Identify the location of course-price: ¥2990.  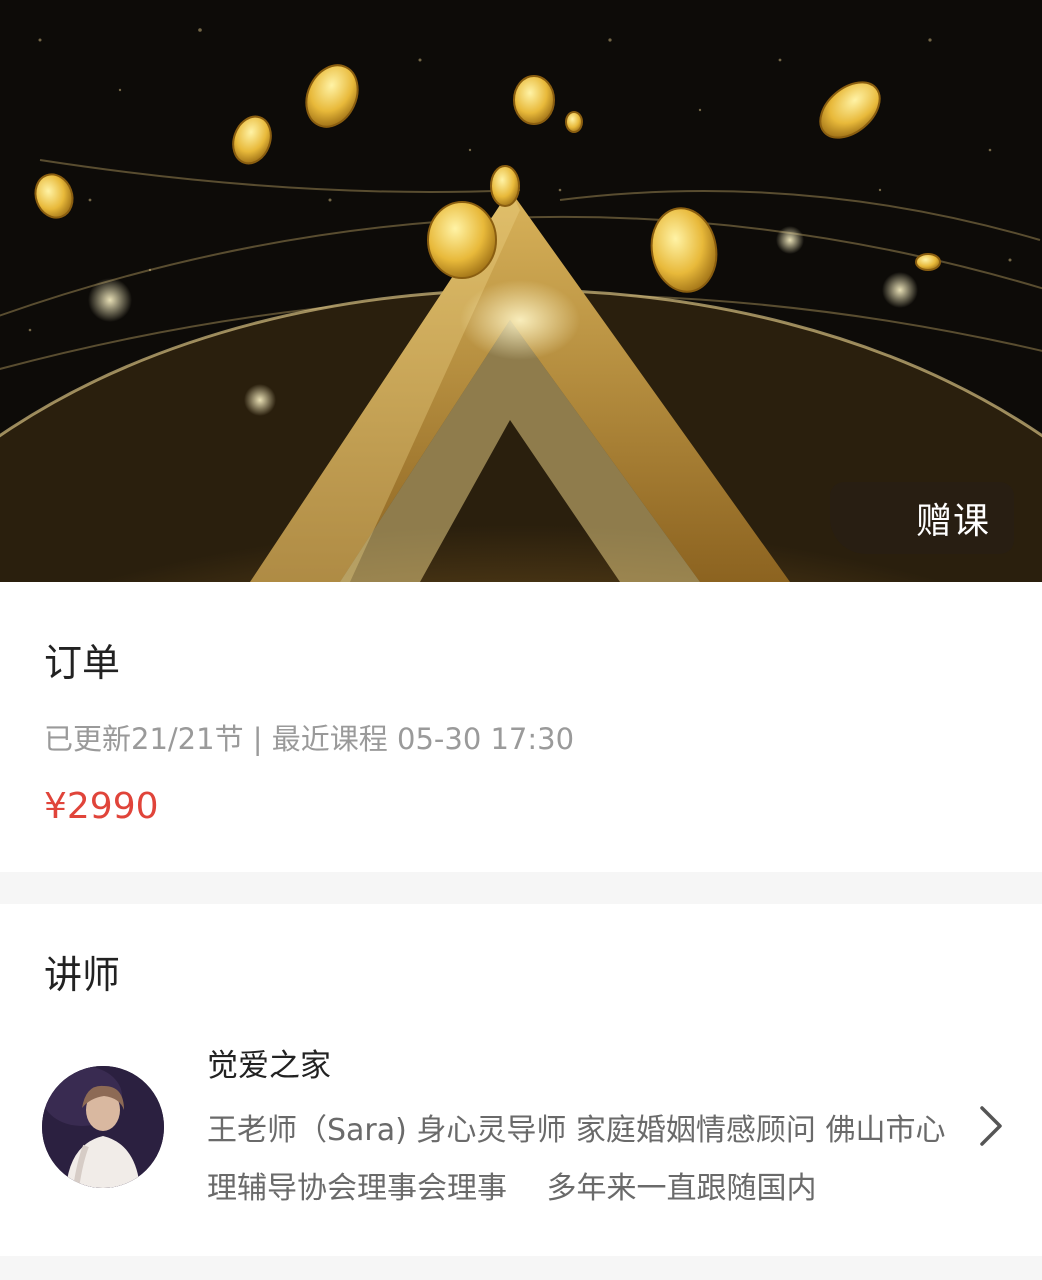
(101, 806).